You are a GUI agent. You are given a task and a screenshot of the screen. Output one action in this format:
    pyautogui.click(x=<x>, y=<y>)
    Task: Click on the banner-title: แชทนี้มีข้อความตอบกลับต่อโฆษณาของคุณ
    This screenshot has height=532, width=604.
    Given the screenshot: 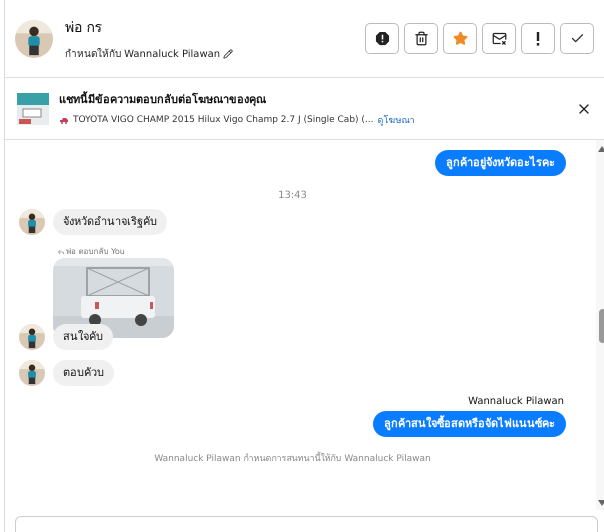 What is the action you would take?
    pyautogui.click(x=163, y=99)
    